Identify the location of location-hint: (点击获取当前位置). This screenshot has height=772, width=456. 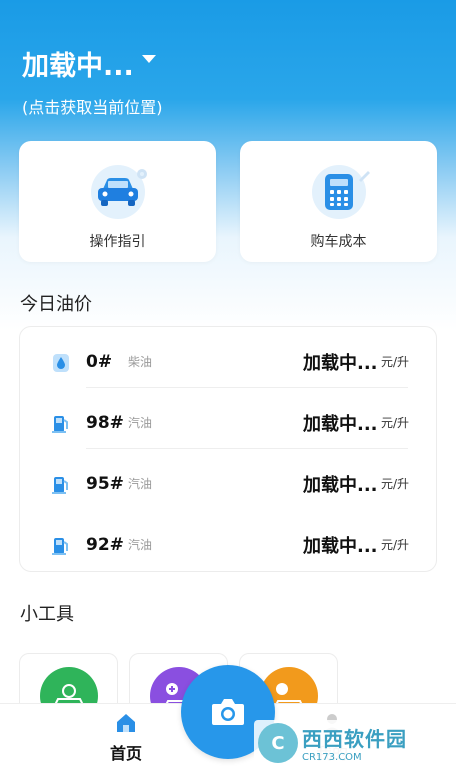
(92, 106).